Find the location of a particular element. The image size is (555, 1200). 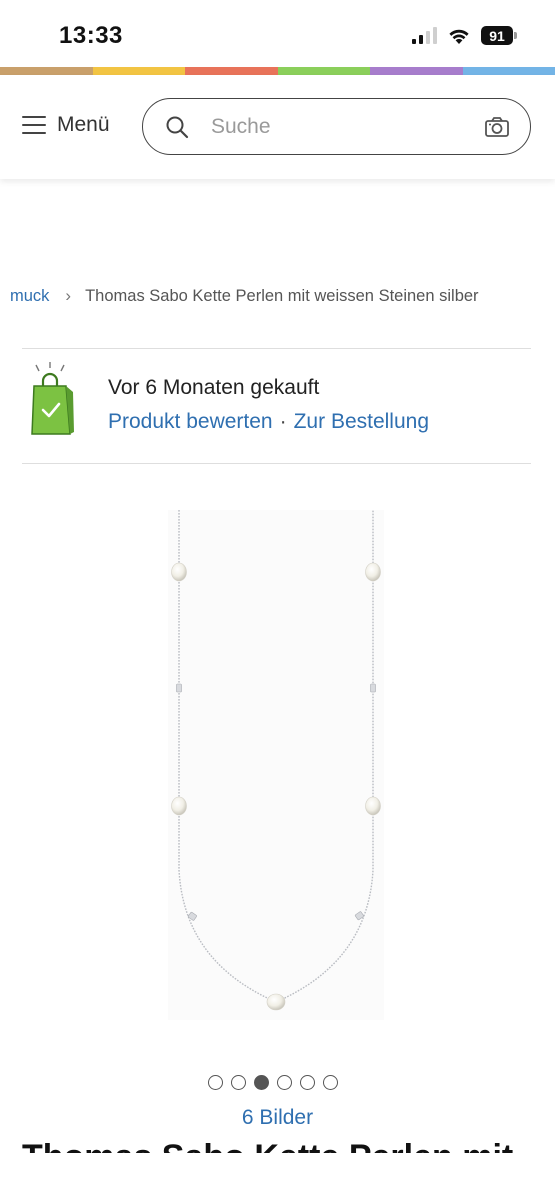

hamburger-icon is located at coordinates (34, 125).